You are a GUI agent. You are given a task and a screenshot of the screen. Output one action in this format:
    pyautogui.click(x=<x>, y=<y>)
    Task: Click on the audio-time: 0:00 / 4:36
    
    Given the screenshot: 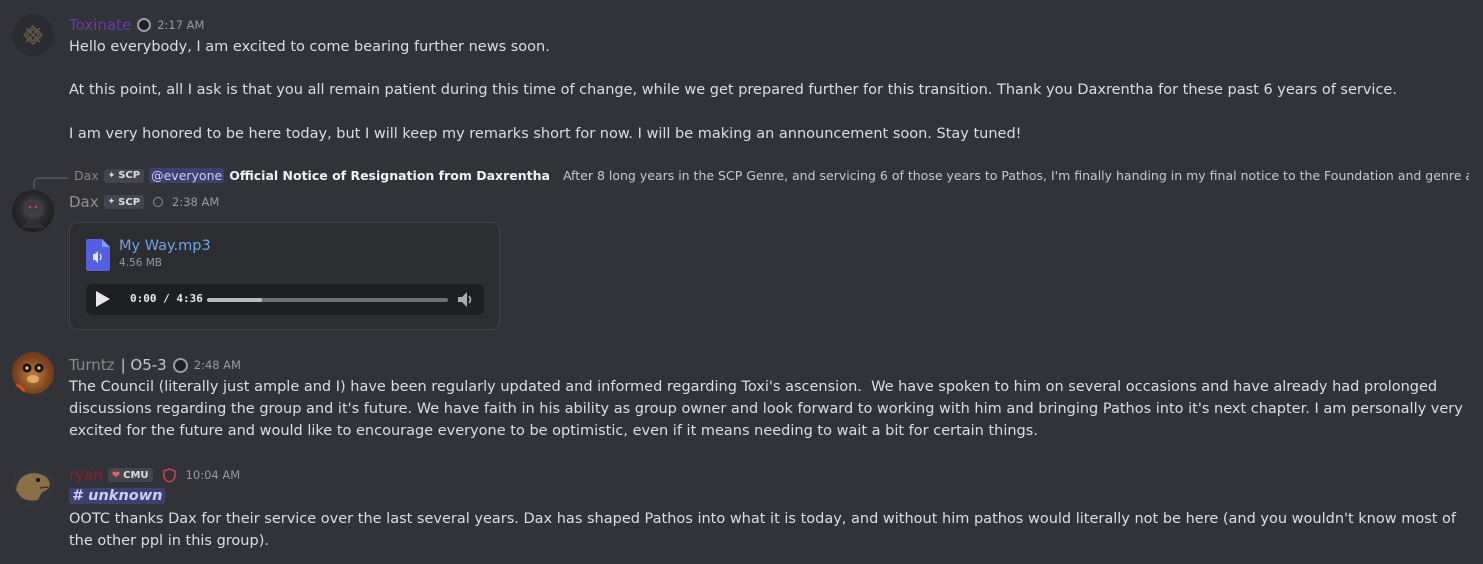 What is the action you would take?
    pyautogui.click(x=166, y=298)
    